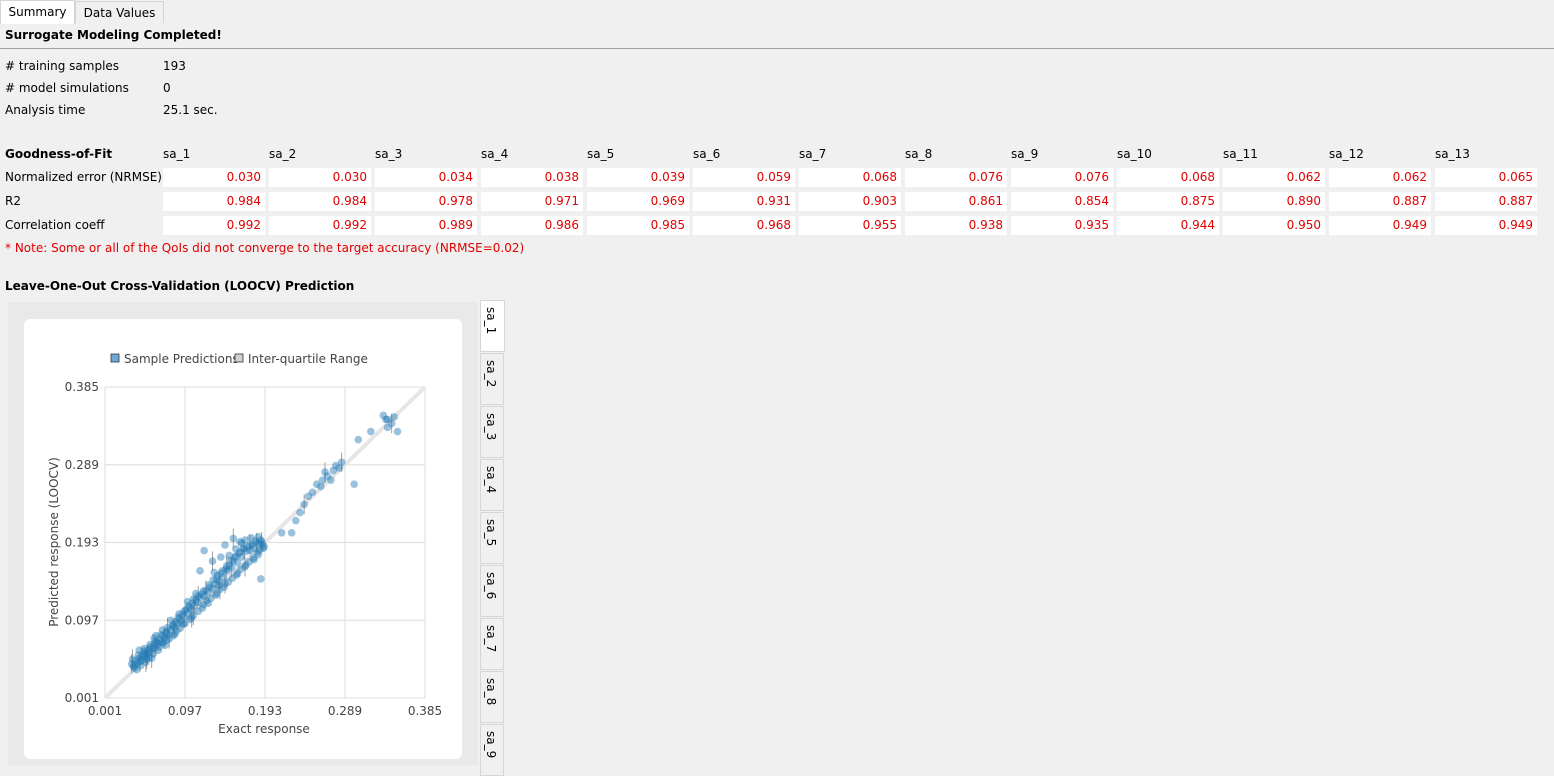 The height and width of the screenshot is (776, 1554). Describe the element at coordinates (850, 225) in the screenshot. I see `gof-cell: 0.955` at that location.